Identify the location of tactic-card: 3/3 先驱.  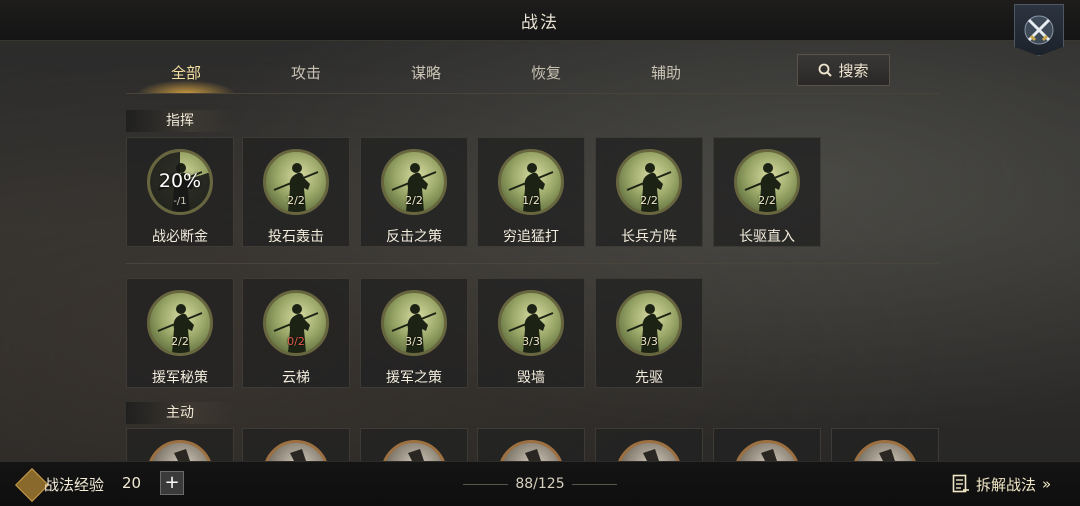
(649, 333).